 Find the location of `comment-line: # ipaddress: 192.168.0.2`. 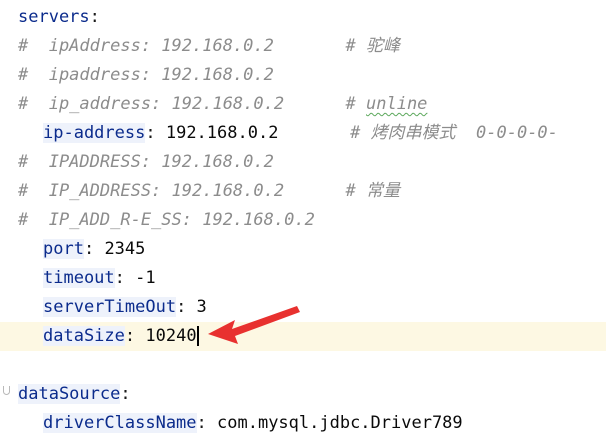

comment-line: # ipaddress: 192.168.0.2 is located at coordinates (303, 75).